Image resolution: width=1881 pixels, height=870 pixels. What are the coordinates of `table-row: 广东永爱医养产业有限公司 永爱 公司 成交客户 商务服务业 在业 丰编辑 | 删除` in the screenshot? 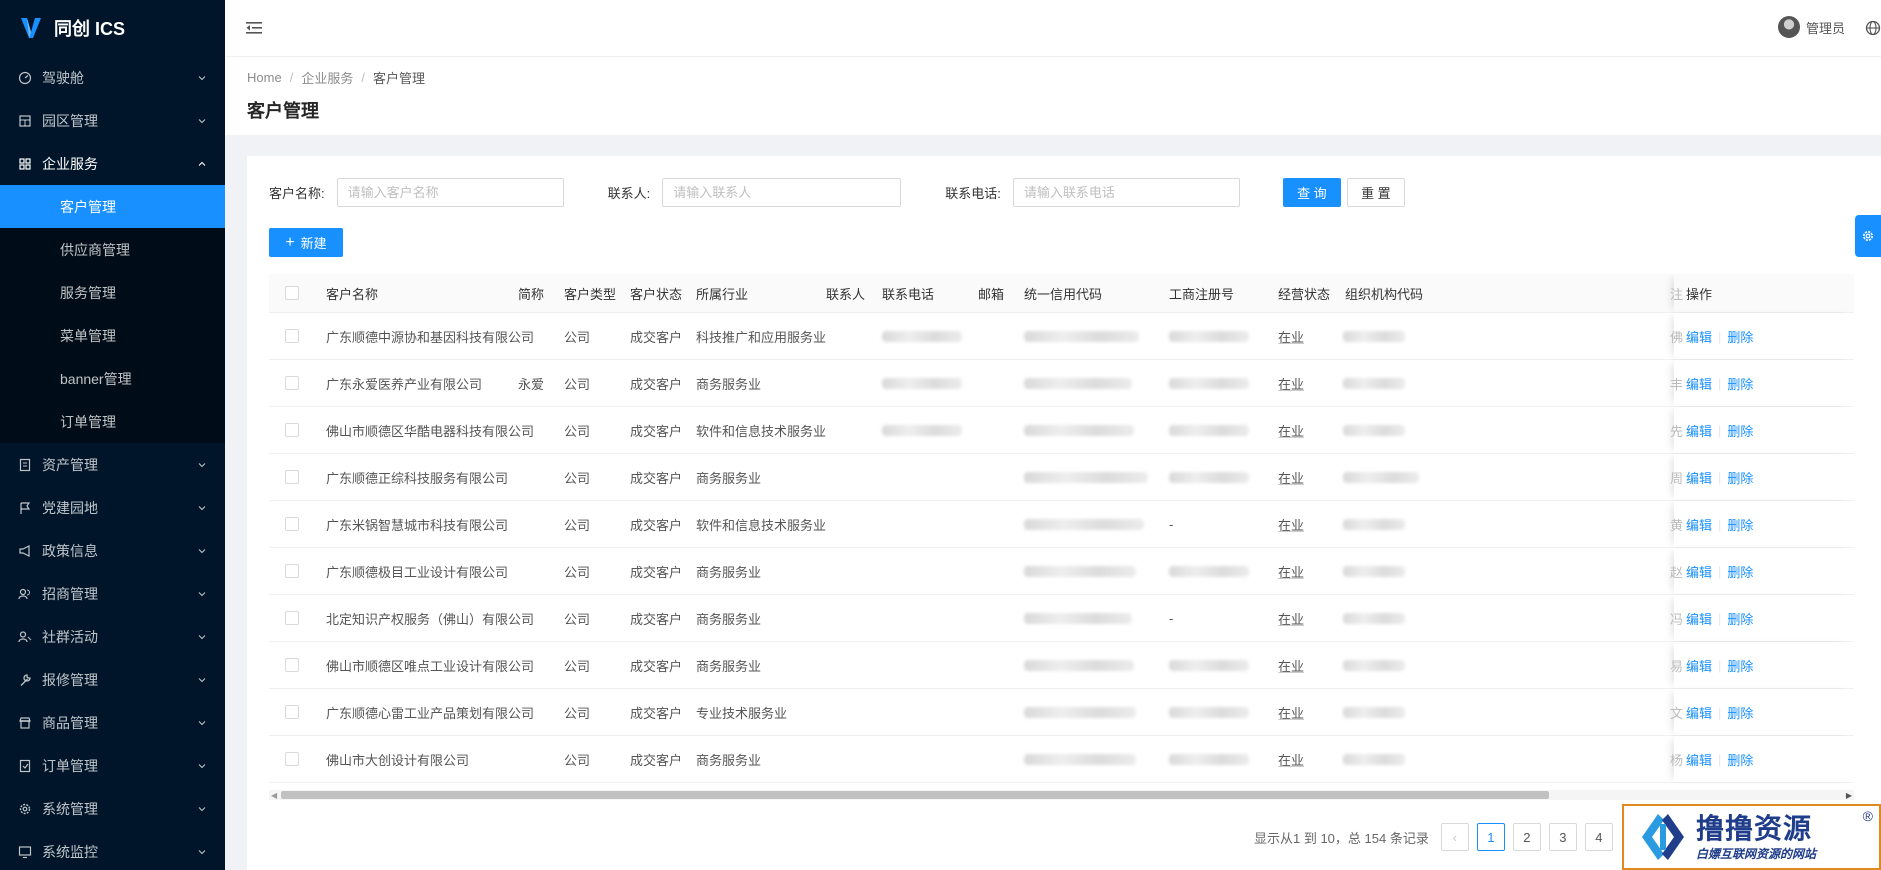 It's located at (1061, 383).